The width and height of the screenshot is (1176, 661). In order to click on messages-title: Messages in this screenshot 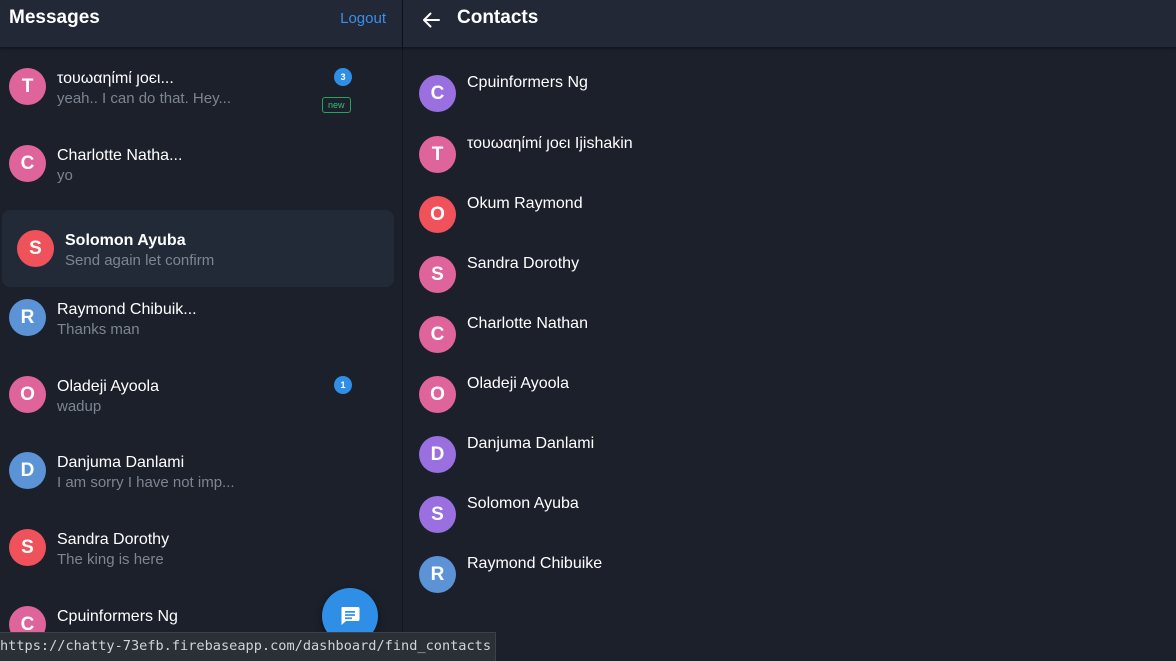, I will do `click(54, 17)`.